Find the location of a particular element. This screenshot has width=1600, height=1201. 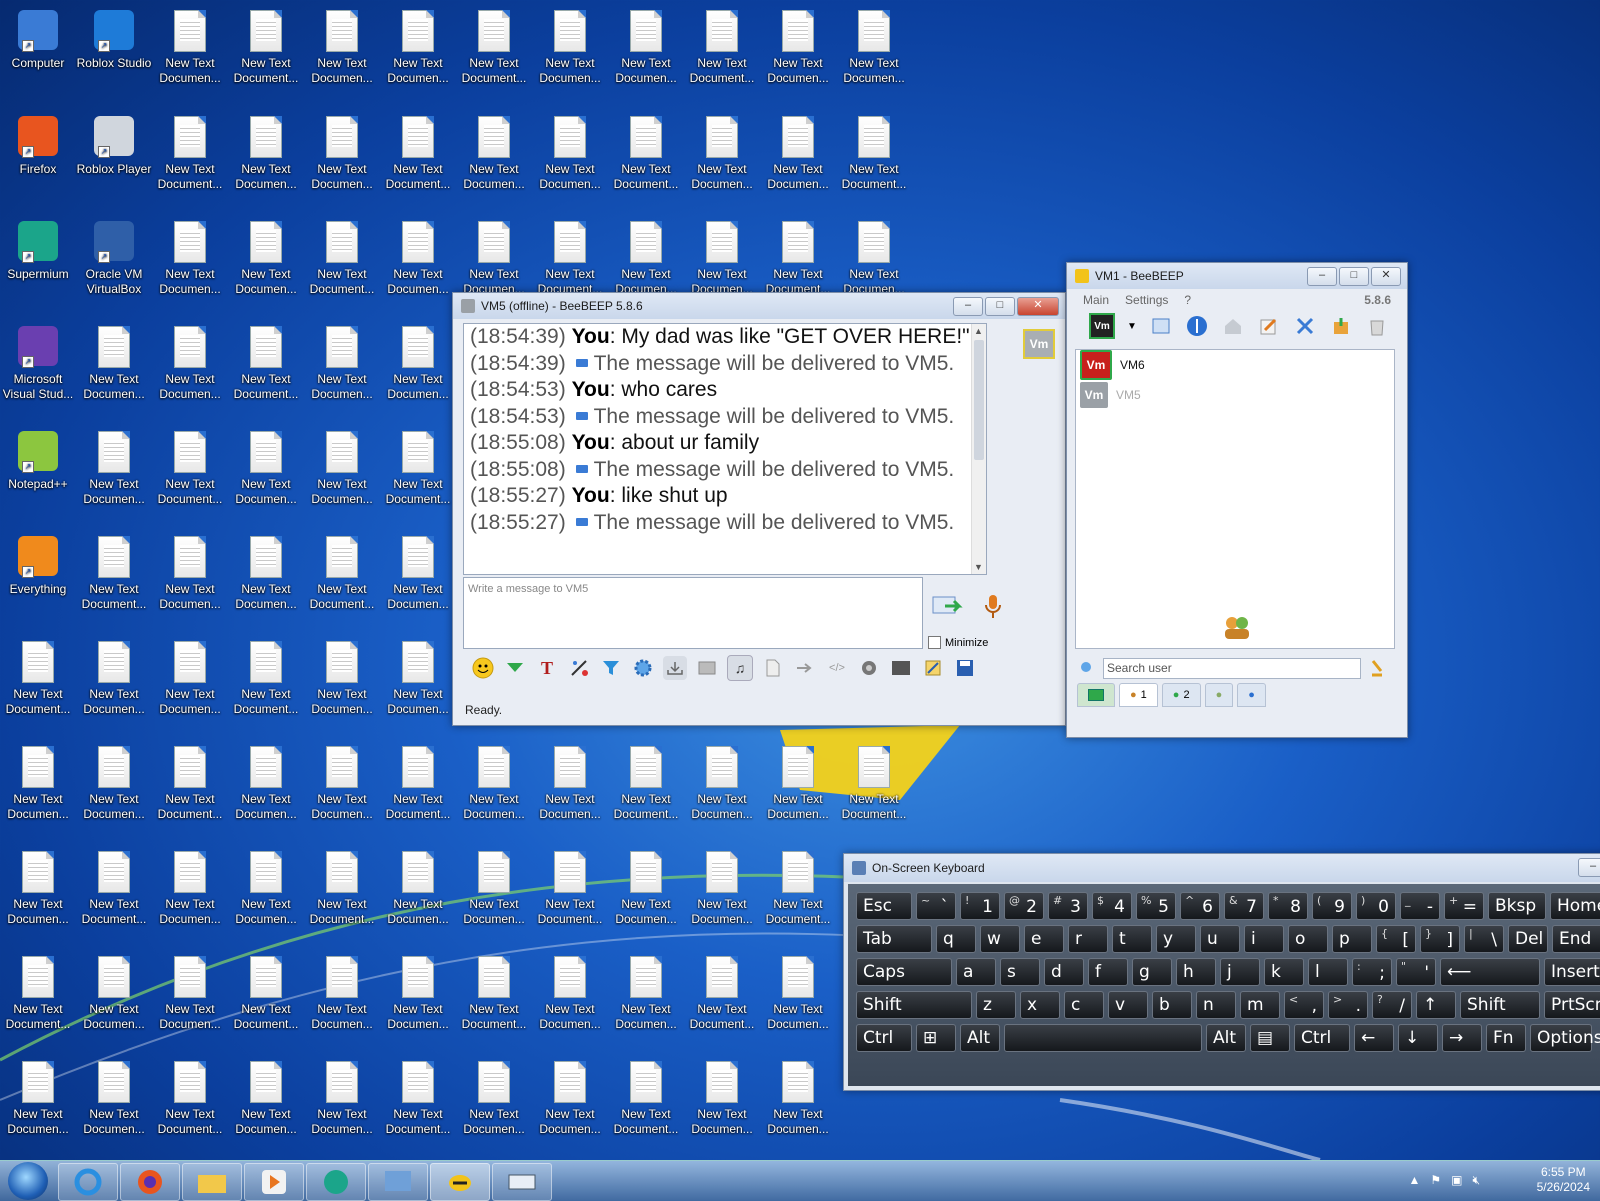

key-: ? / is located at coordinates (1392, 1005).